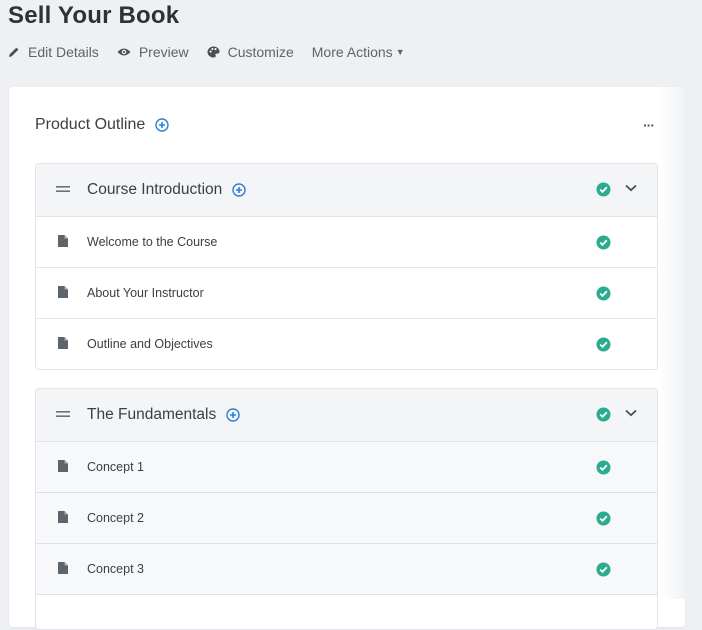 This screenshot has height=630, width=702. Describe the element at coordinates (152, 414) in the screenshot. I see `section-title-text: The Fundamentals` at that location.